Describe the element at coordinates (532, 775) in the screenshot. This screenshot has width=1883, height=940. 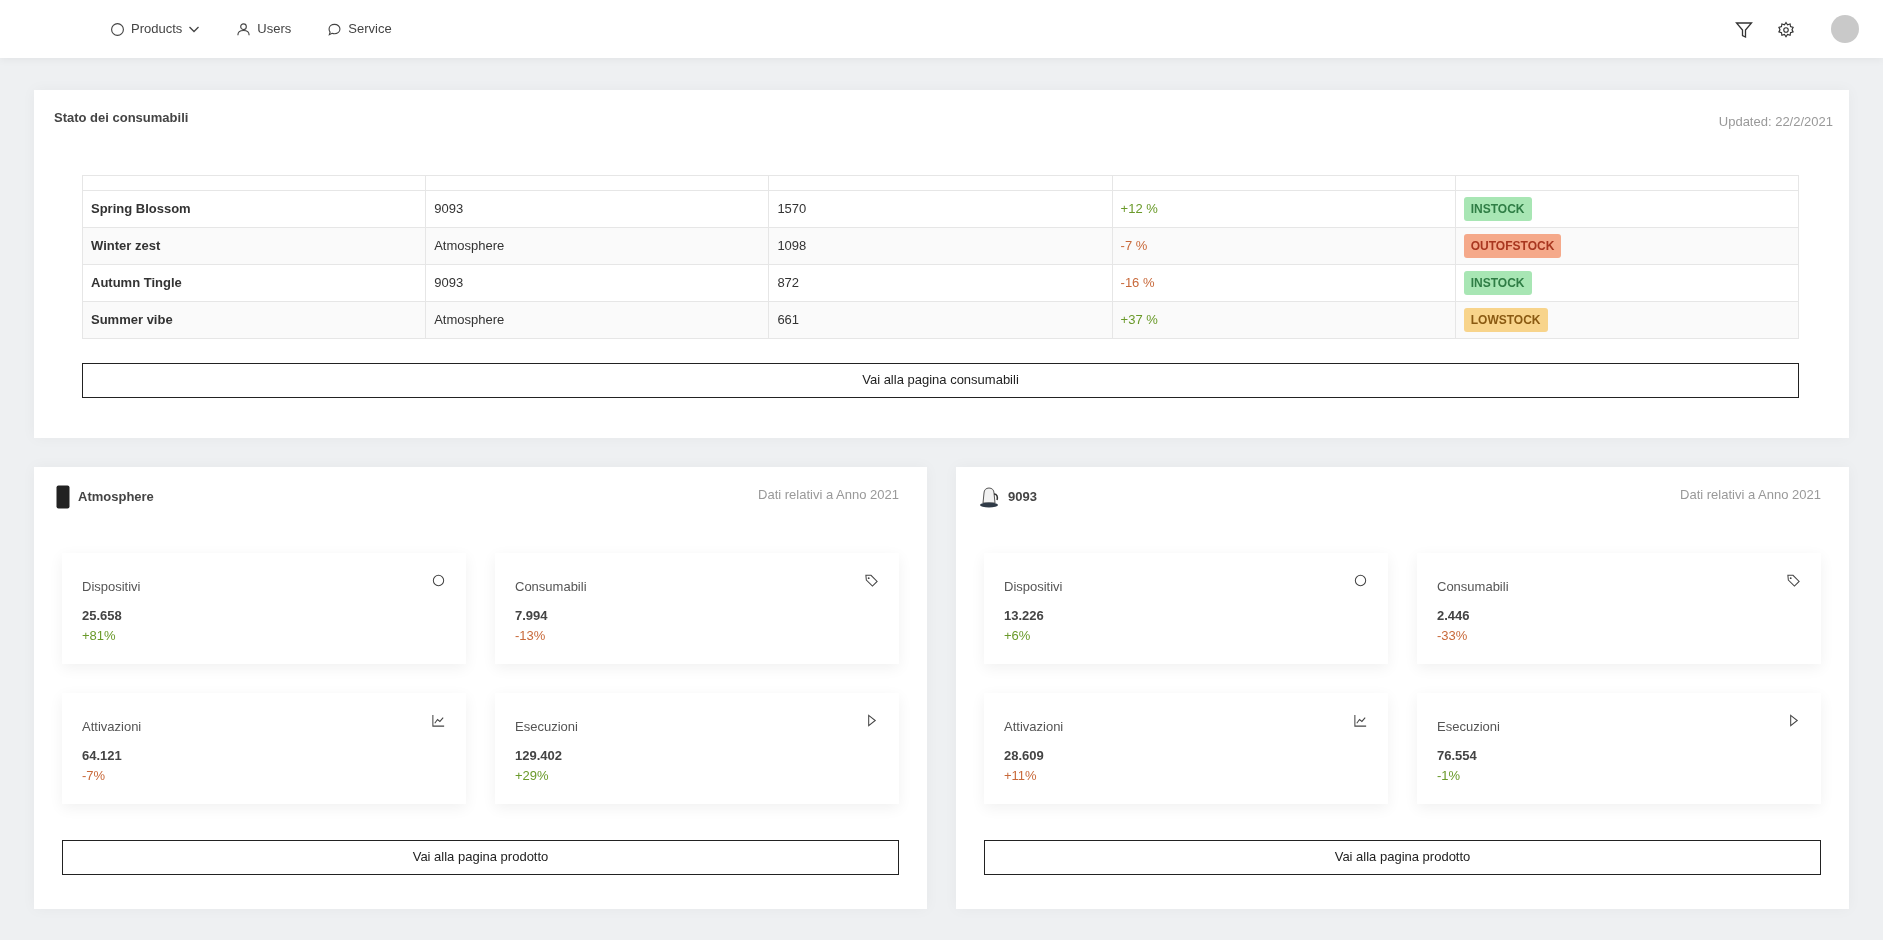
I see `stat-change: +29%` at that location.